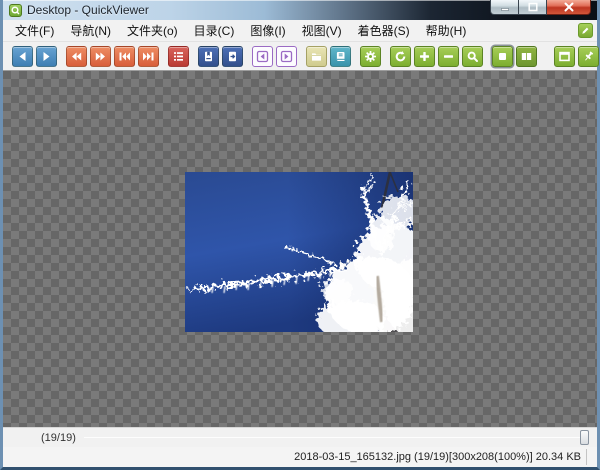 Image resolution: width=600 pixels, height=470 pixels. What do you see at coordinates (584, 437) in the screenshot?
I see `page-slider-handle` at bounding box center [584, 437].